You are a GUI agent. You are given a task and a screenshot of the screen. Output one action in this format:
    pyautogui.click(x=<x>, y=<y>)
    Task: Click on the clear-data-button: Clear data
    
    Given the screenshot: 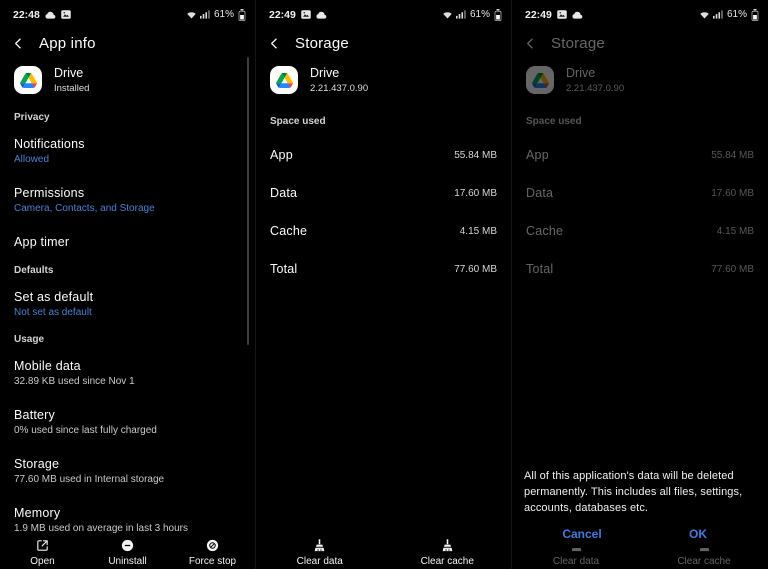 What is the action you would take?
    pyautogui.click(x=320, y=552)
    